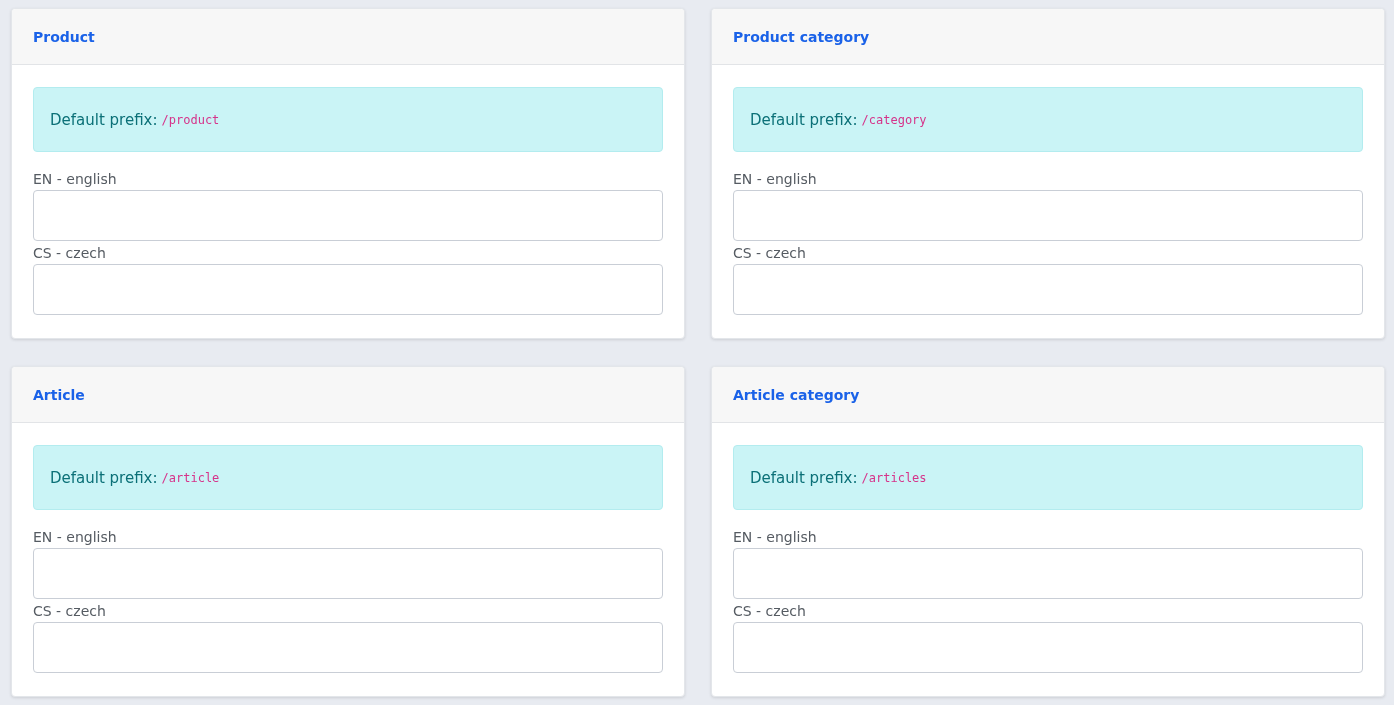  I want to click on prefix-code: /product, so click(190, 119).